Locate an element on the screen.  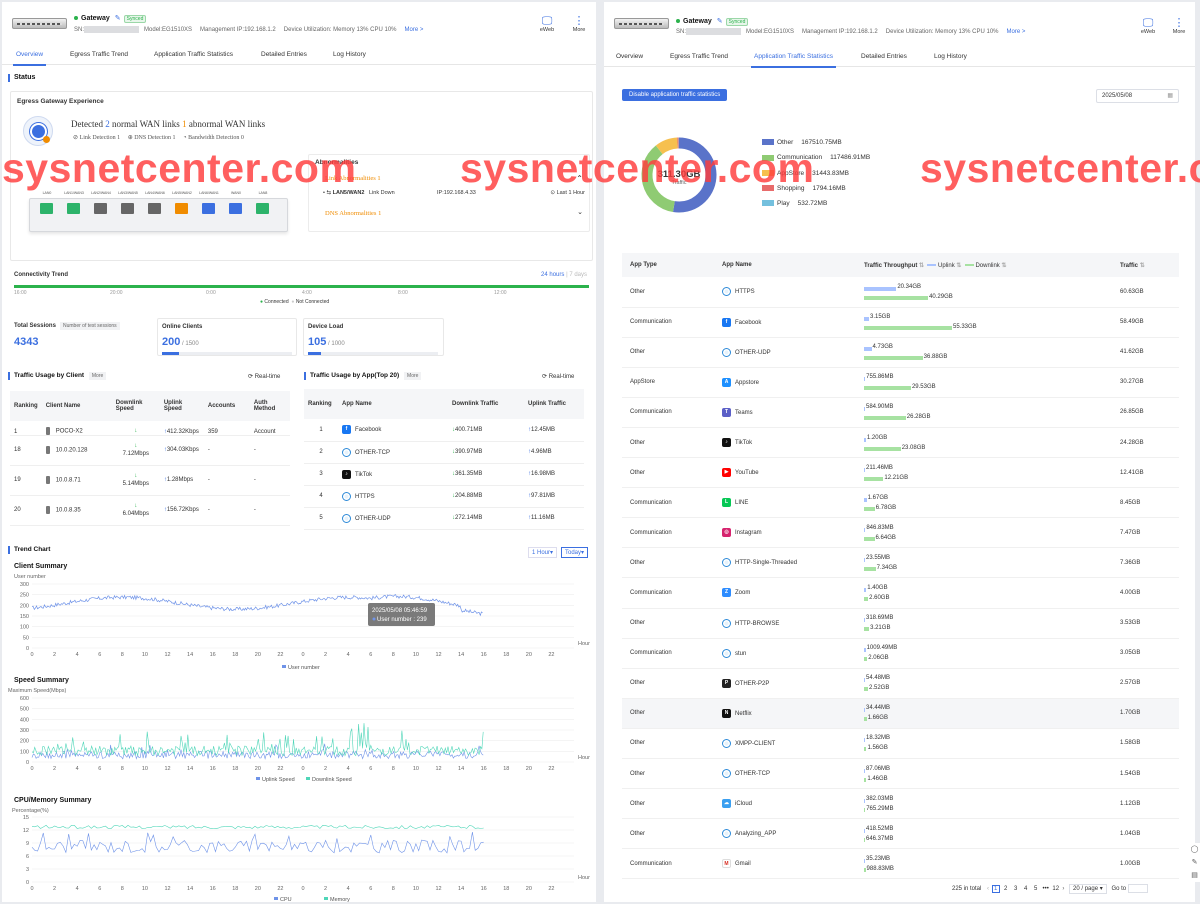
app-more-button: More is located at coordinates (413, 376).